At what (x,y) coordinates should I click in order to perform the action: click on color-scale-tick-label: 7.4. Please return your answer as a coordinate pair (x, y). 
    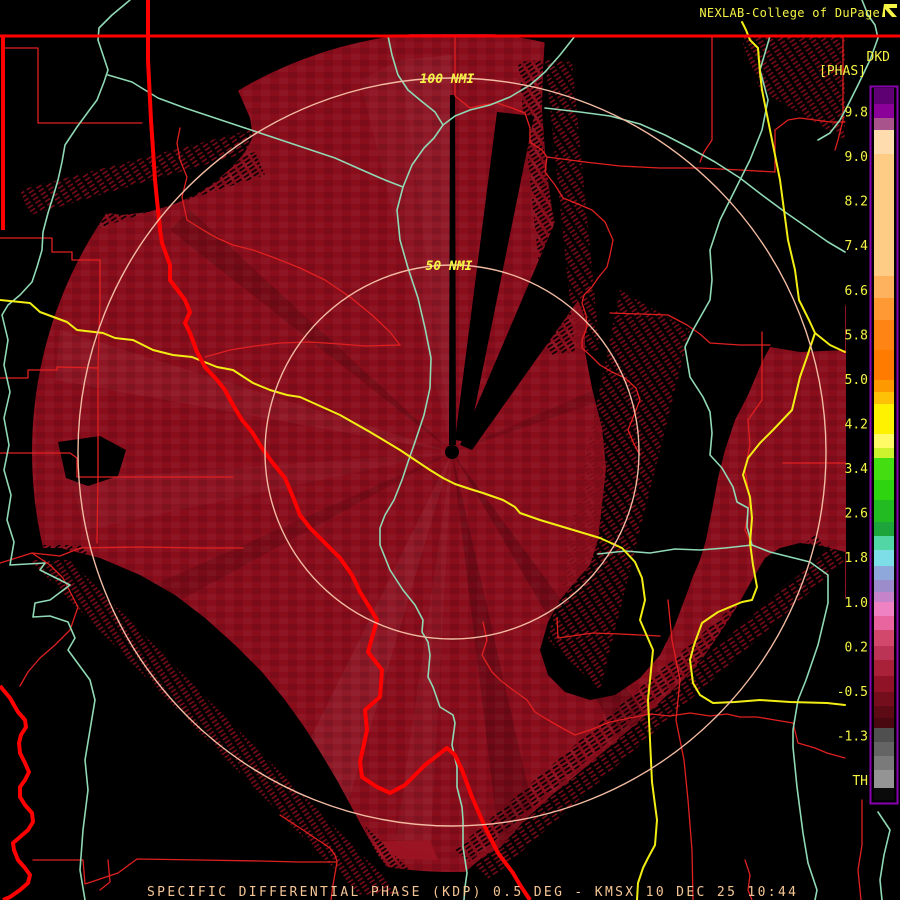
    Looking at the image, I should click on (857, 246).